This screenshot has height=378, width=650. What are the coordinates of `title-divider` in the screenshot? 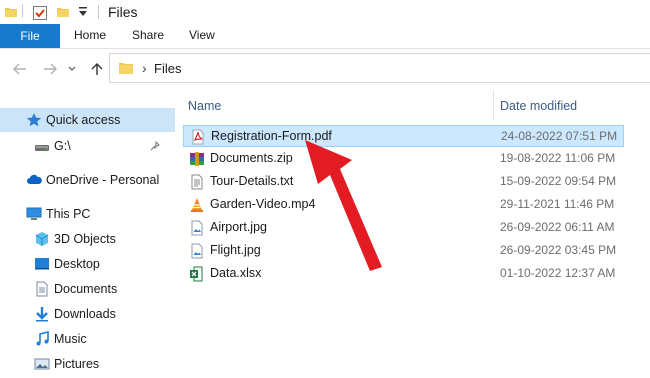 It's located at (98, 12).